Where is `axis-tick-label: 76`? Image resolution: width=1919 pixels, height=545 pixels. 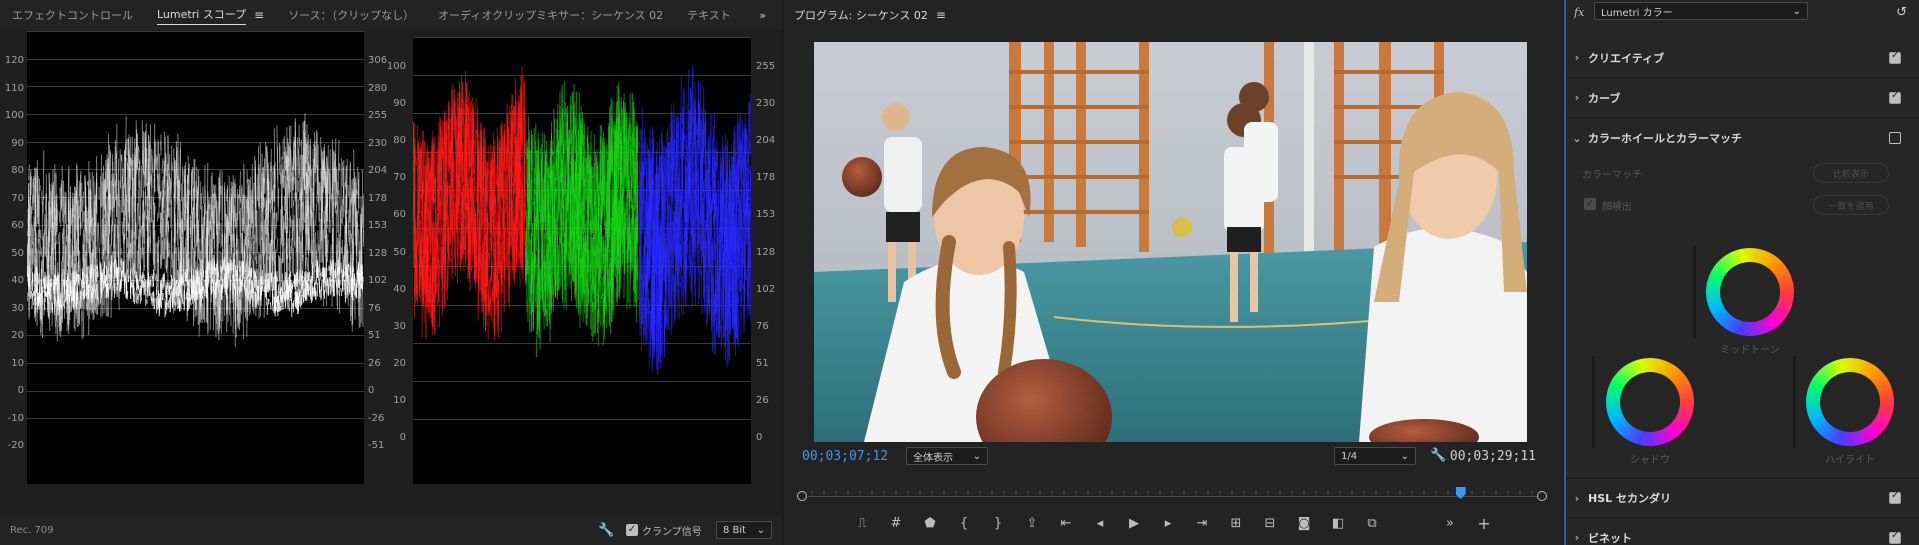
axis-tick-label: 76 is located at coordinates (374, 308).